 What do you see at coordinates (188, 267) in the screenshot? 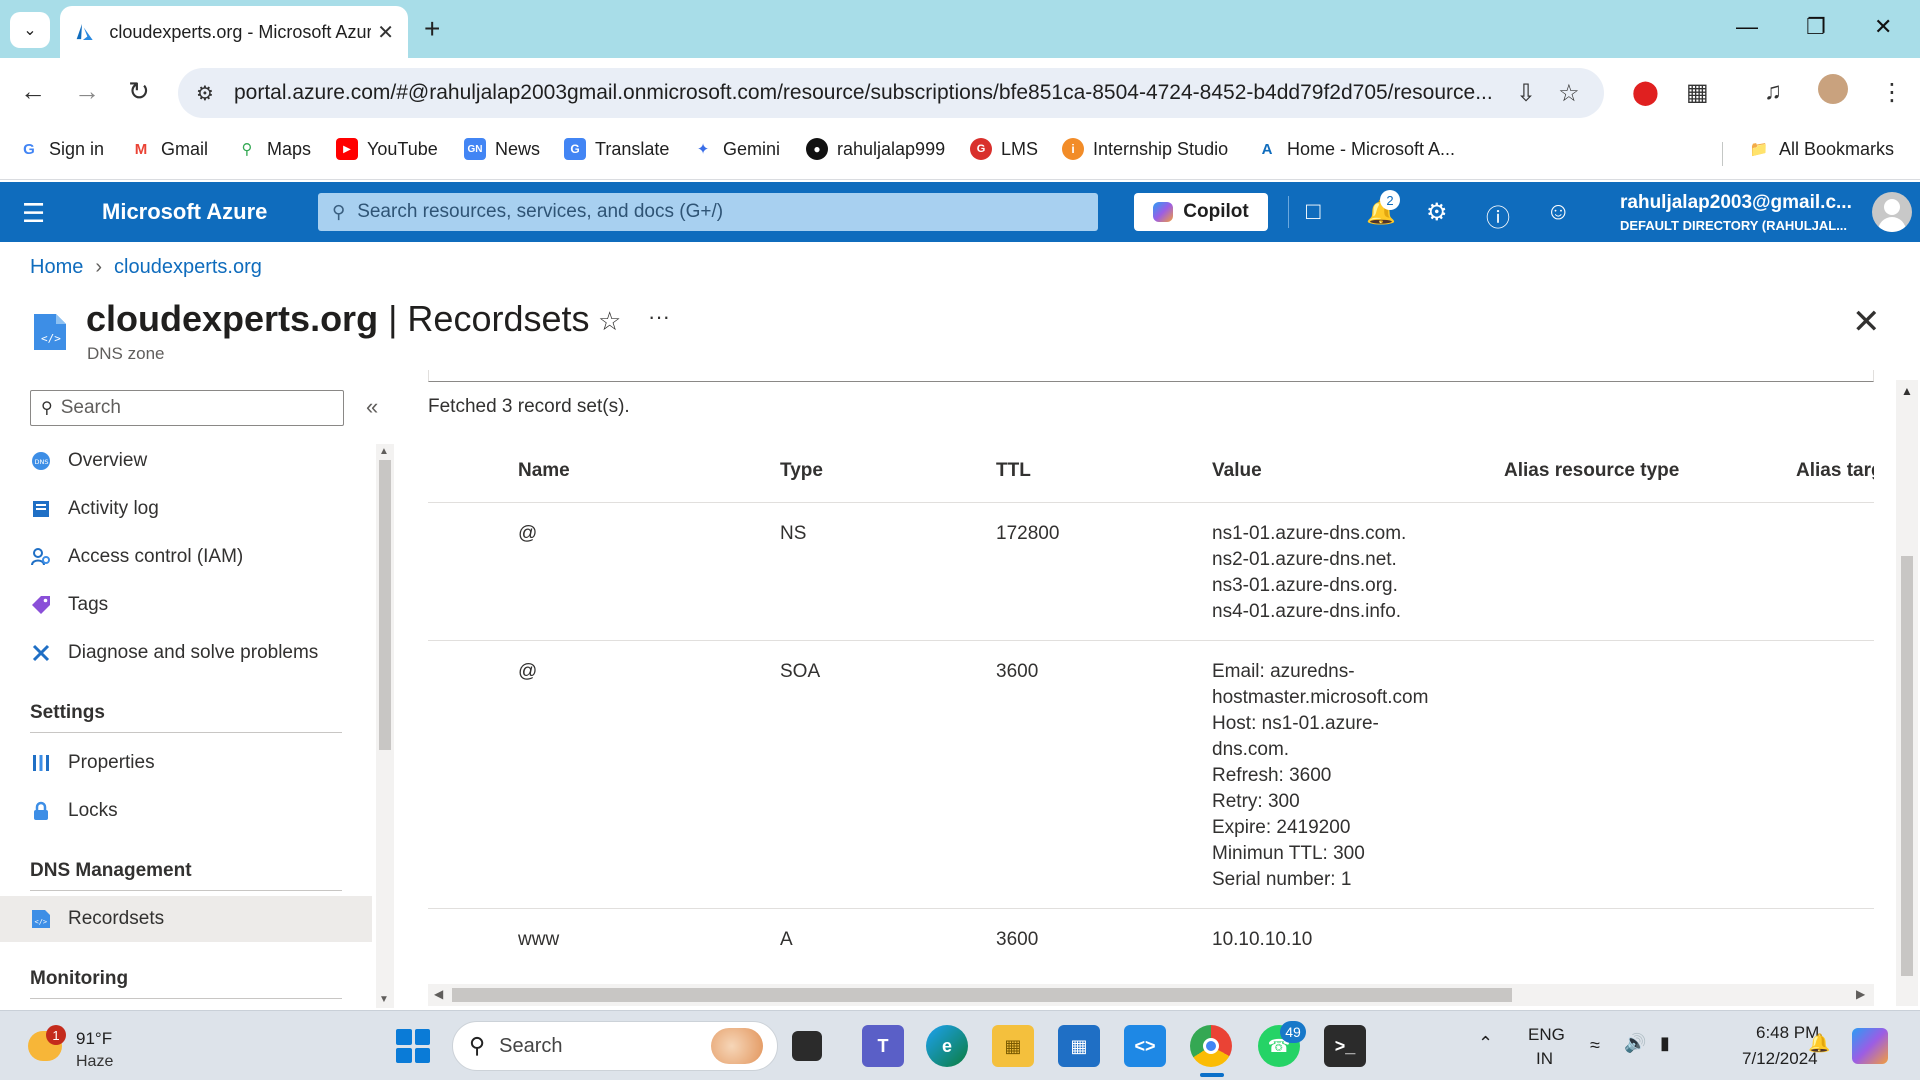
I see `breadcrumb-resource: cloudexperts.org` at bounding box center [188, 267].